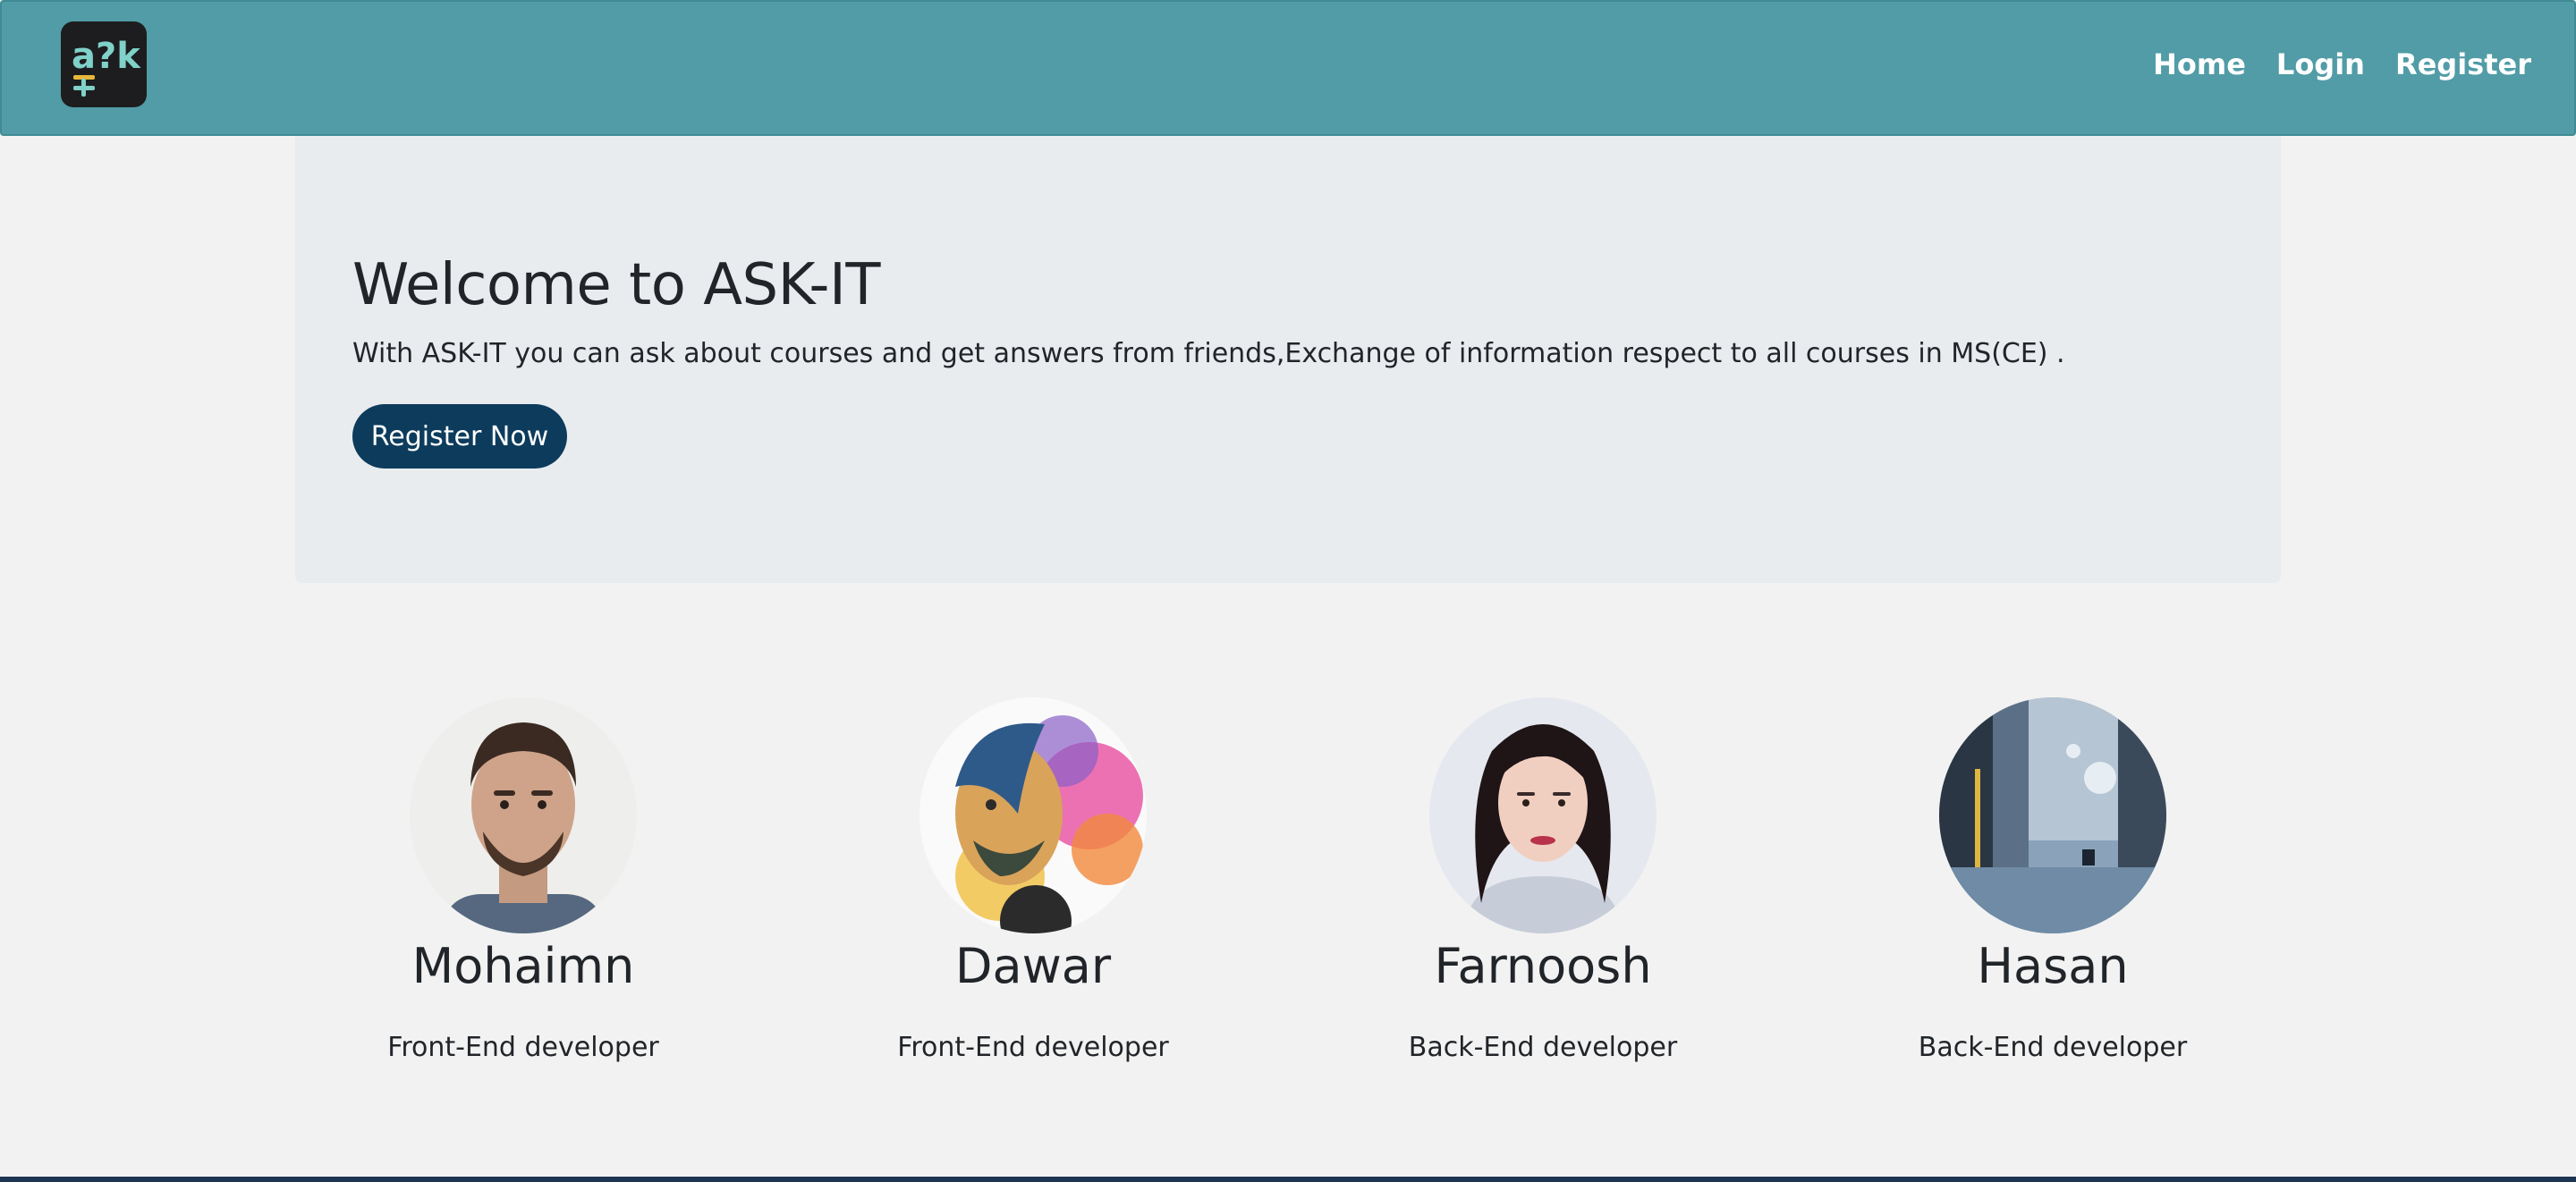 This screenshot has width=2576, height=1182. I want to click on team-member-card: Dawar Front-End developer, so click(1033, 880).